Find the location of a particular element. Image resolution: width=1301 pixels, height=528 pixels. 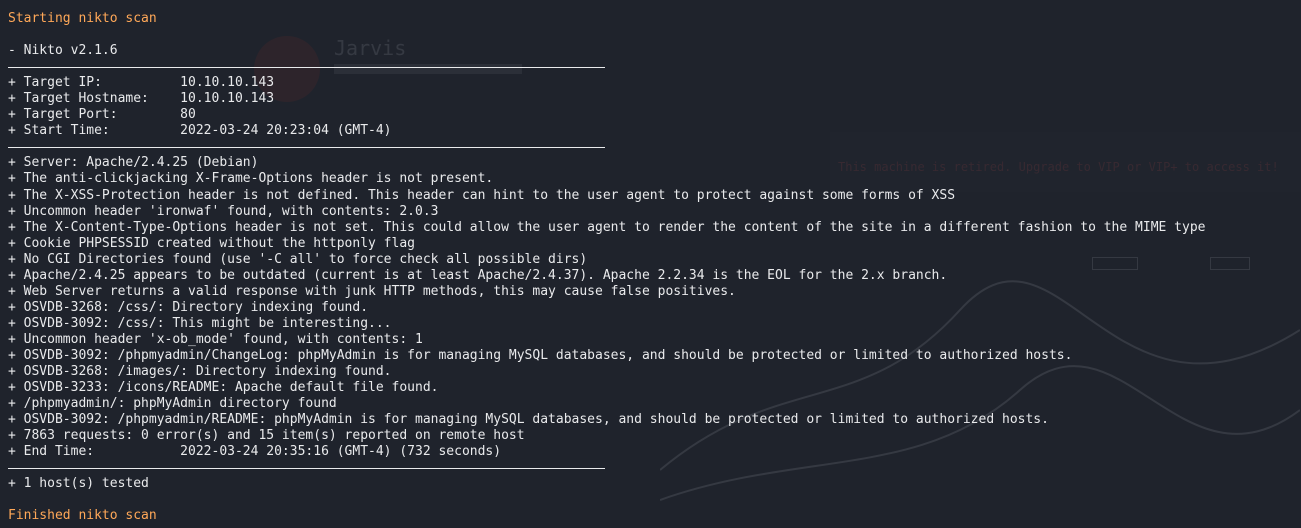

target-ip-line: + Target IP: 10.10.10.143 is located at coordinates (141, 83).